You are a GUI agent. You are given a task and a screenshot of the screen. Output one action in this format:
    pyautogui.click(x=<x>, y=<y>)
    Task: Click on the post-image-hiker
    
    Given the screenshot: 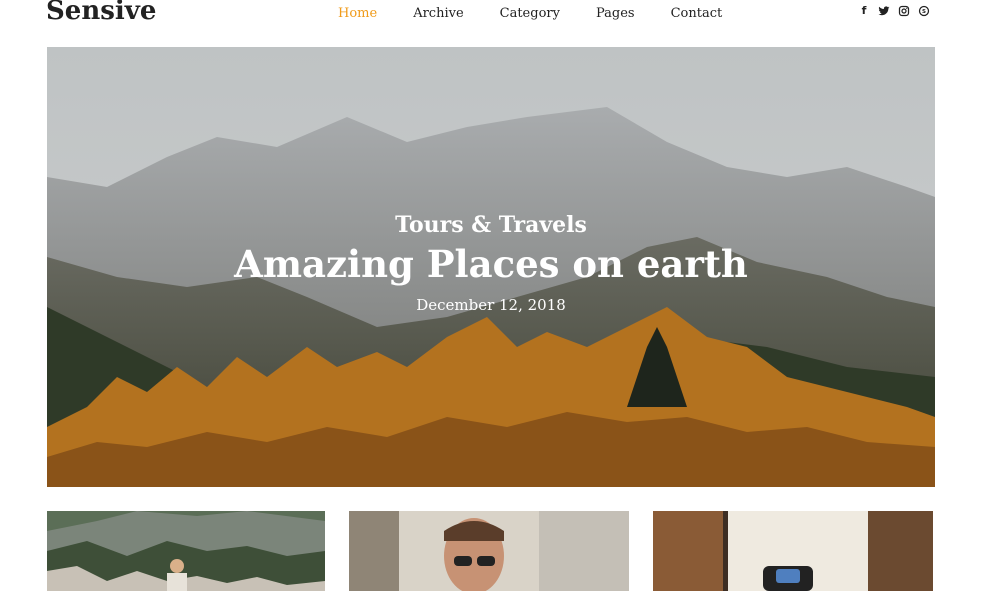 What is the action you would take?
    pyautogui.click(x=186, y=551)
    